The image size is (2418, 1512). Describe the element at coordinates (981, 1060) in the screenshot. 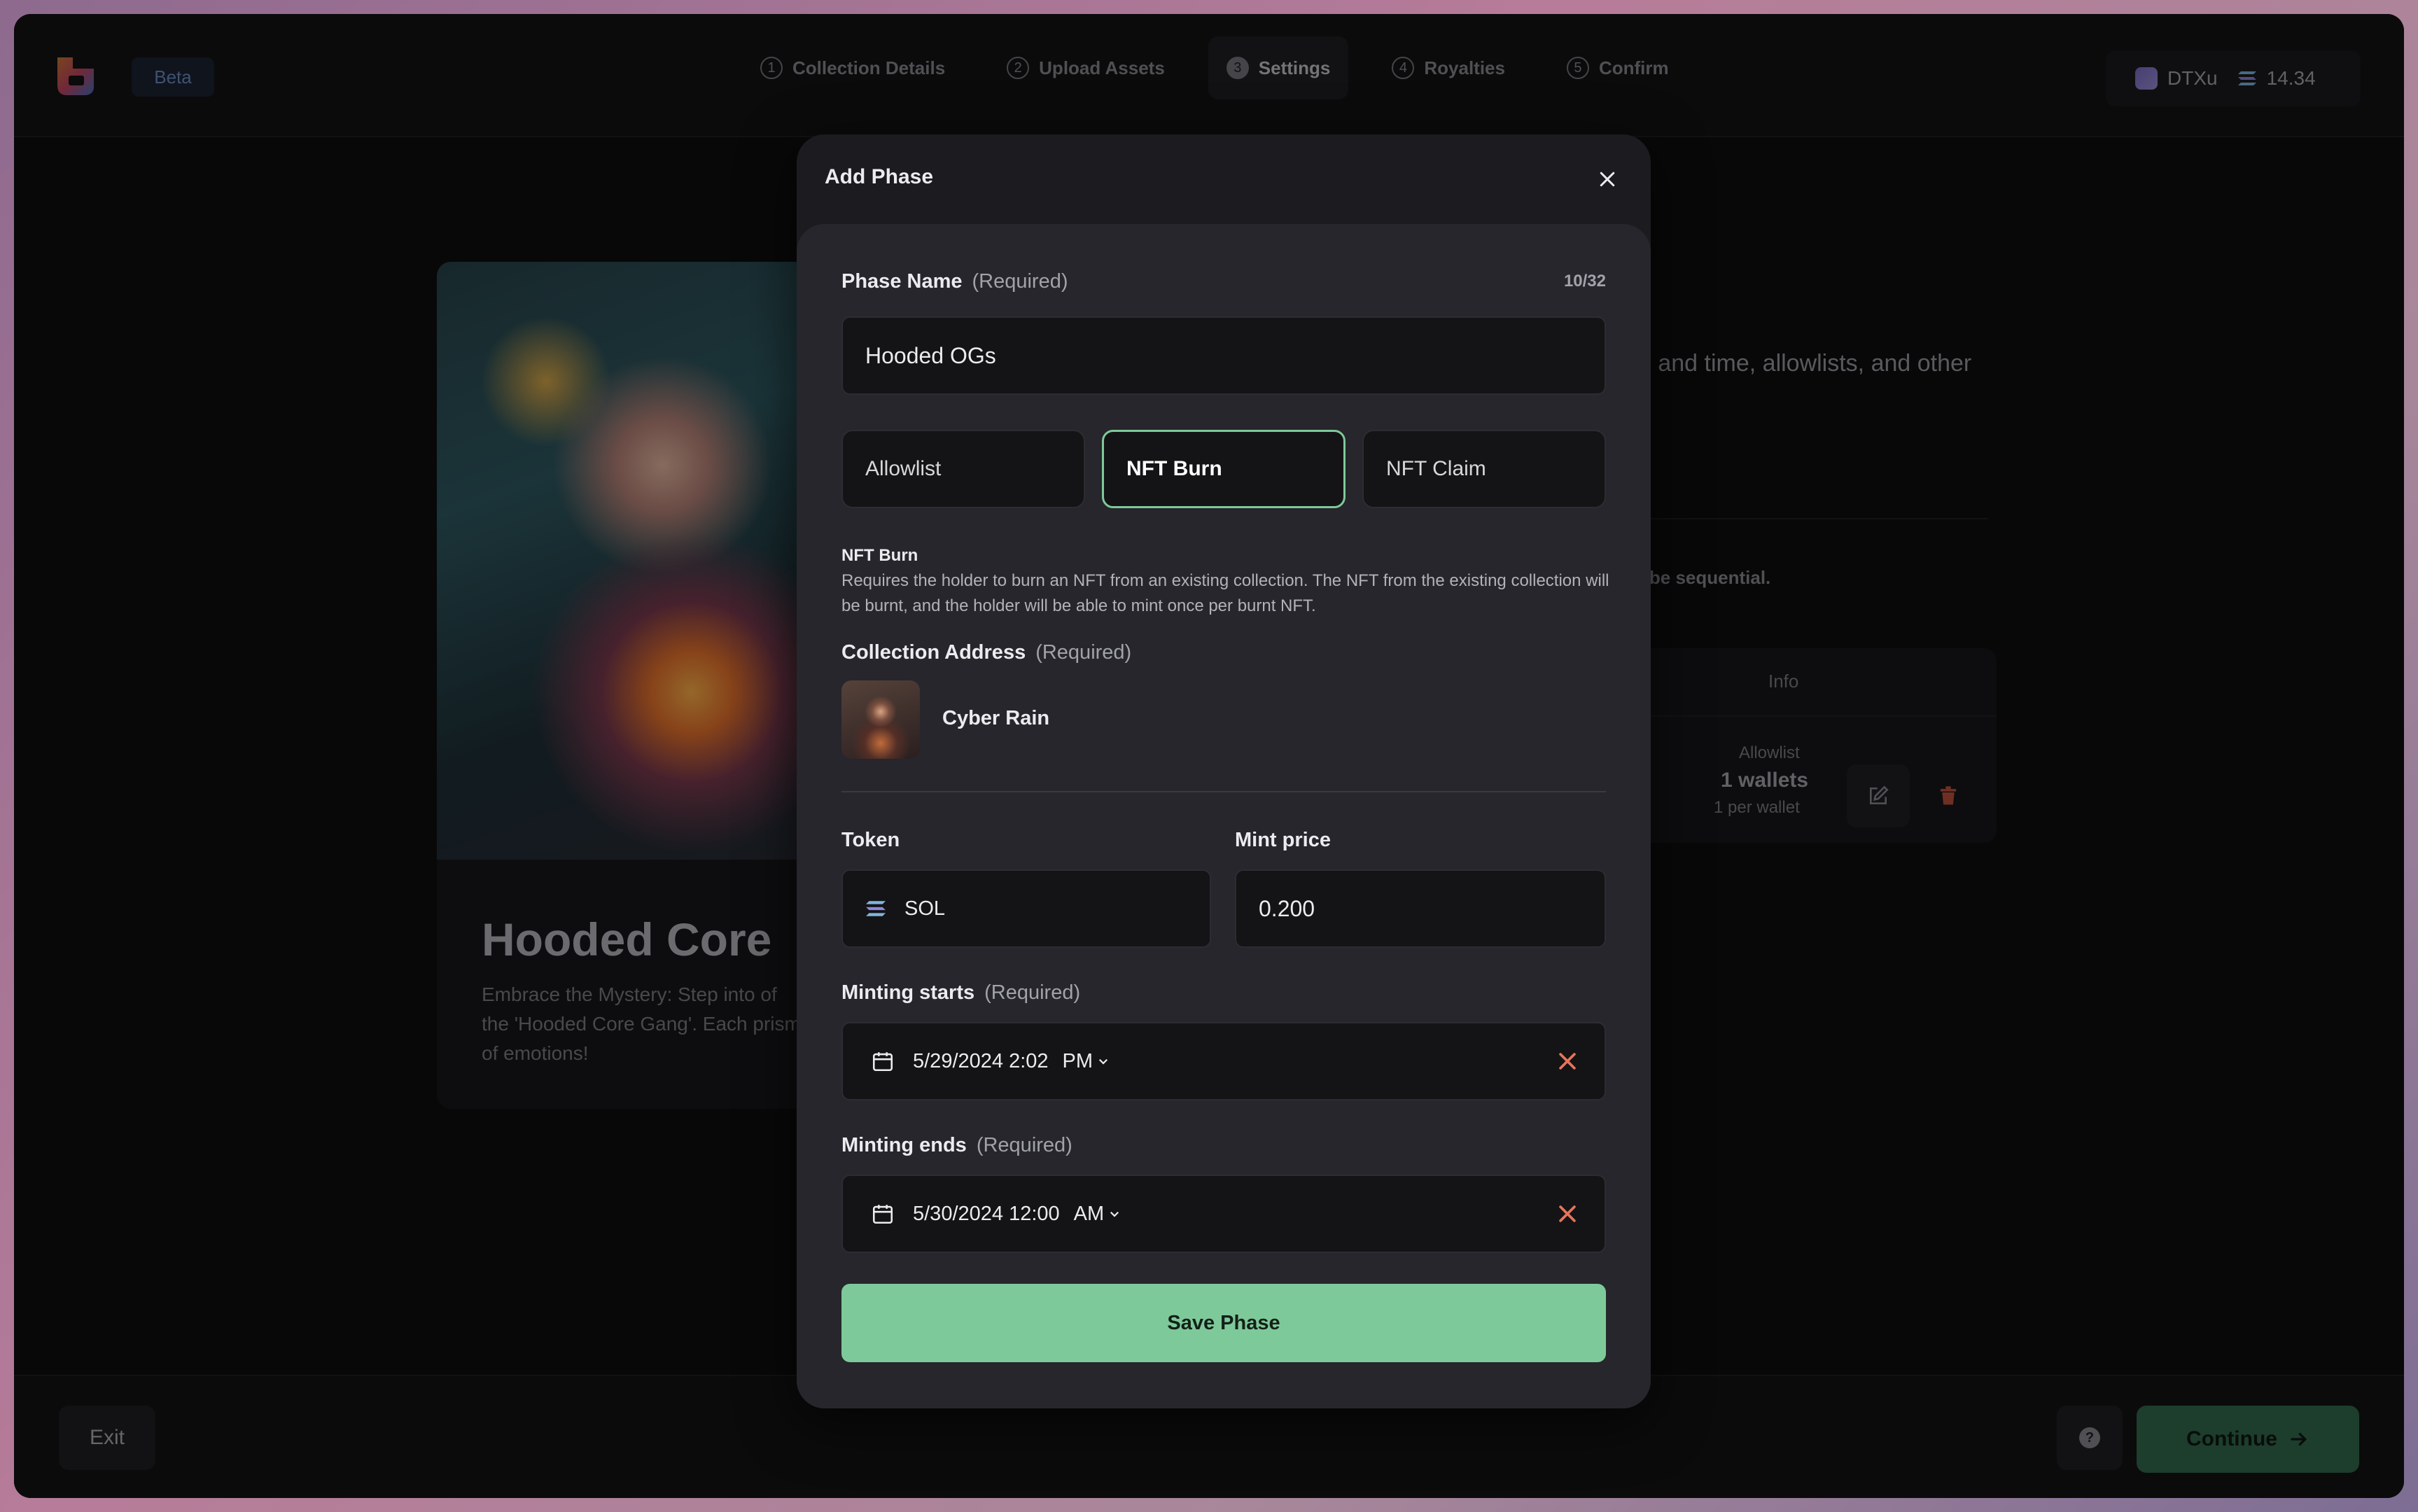

I see `minting-starts-date: 5/29/2024 2:02` at that location.